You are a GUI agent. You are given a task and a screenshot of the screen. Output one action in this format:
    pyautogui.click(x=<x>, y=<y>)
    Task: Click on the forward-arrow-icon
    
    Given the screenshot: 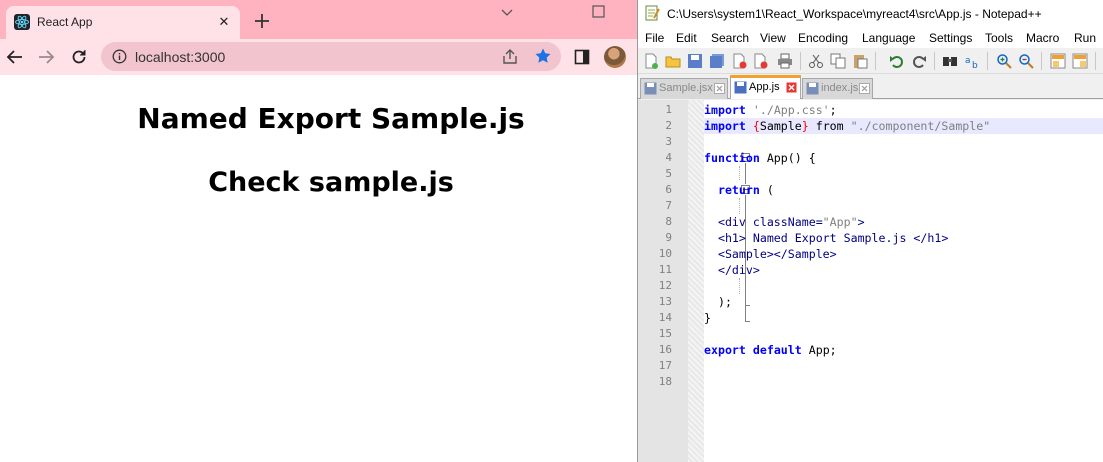 What is the action you would take?
    pyautogui.click(x=46, y=57)
    